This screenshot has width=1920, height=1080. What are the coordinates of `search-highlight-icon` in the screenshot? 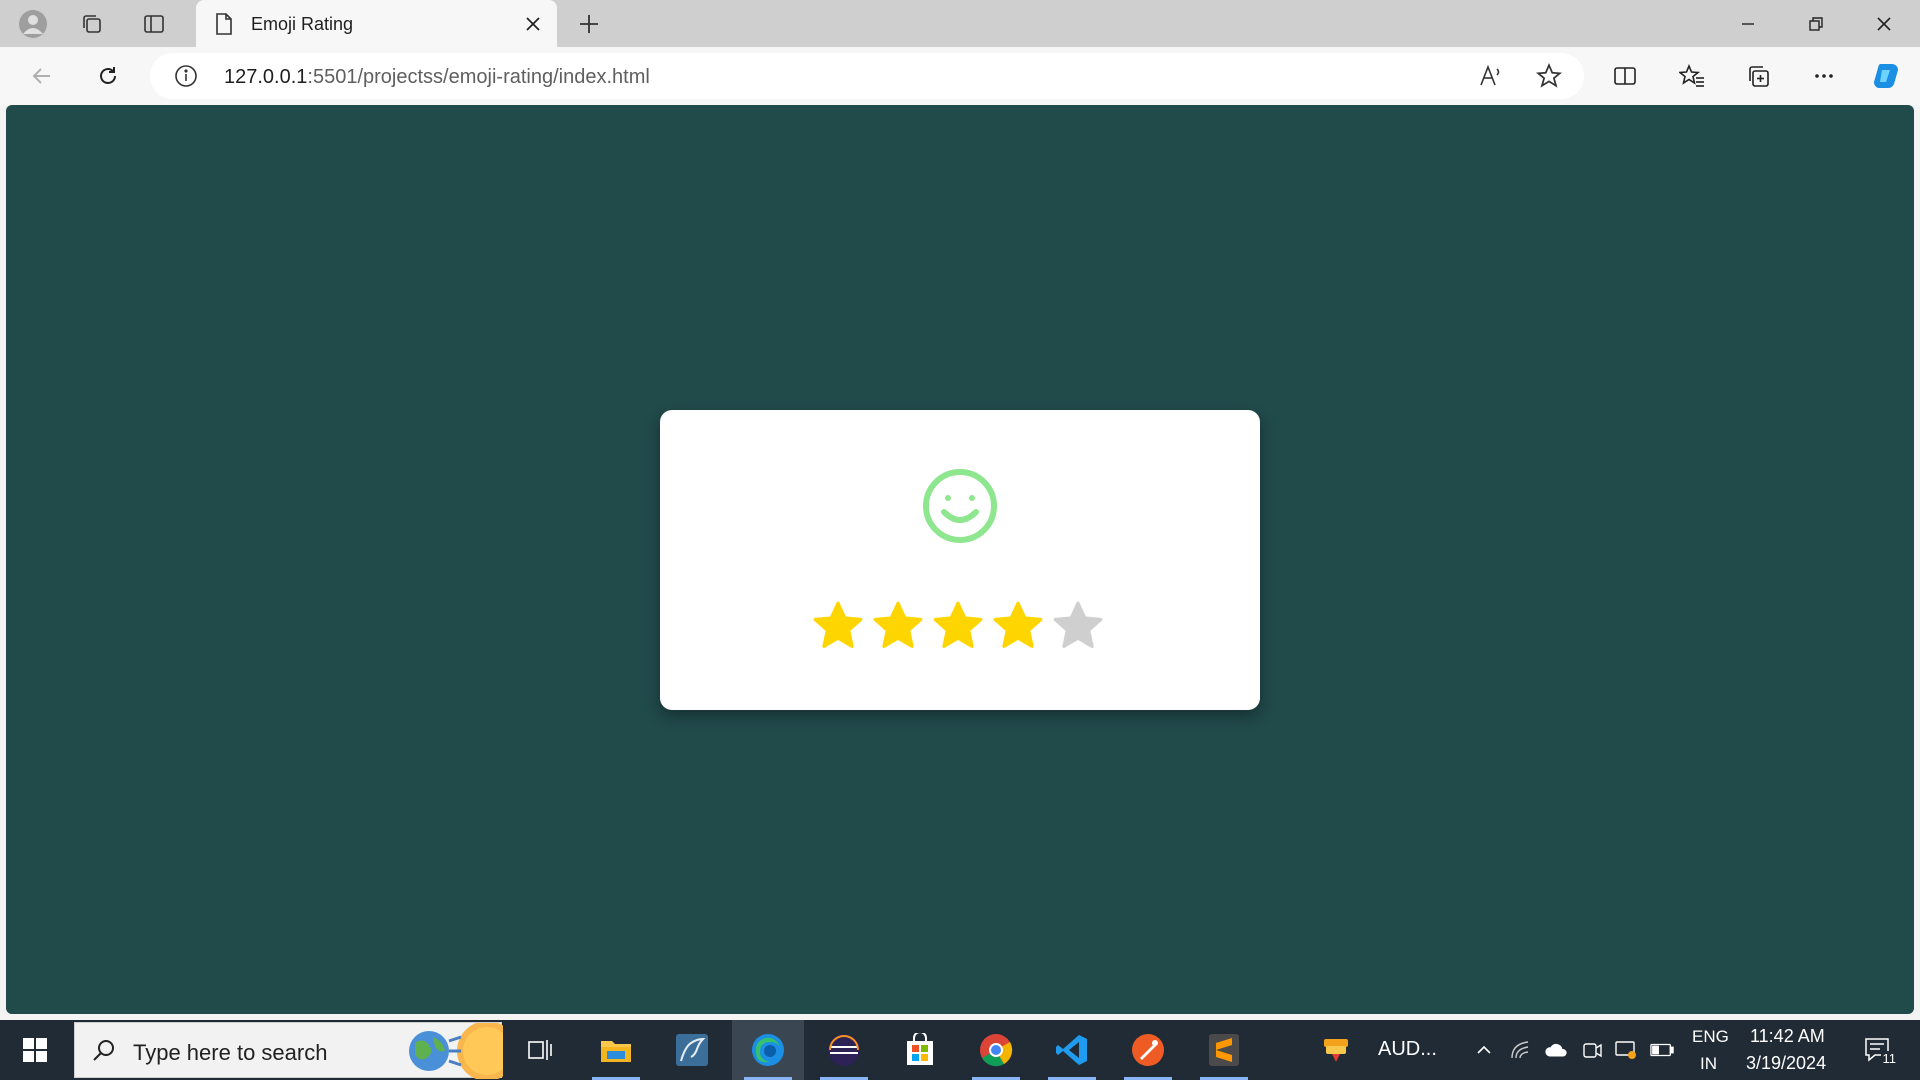 It's located at (454, 1050).